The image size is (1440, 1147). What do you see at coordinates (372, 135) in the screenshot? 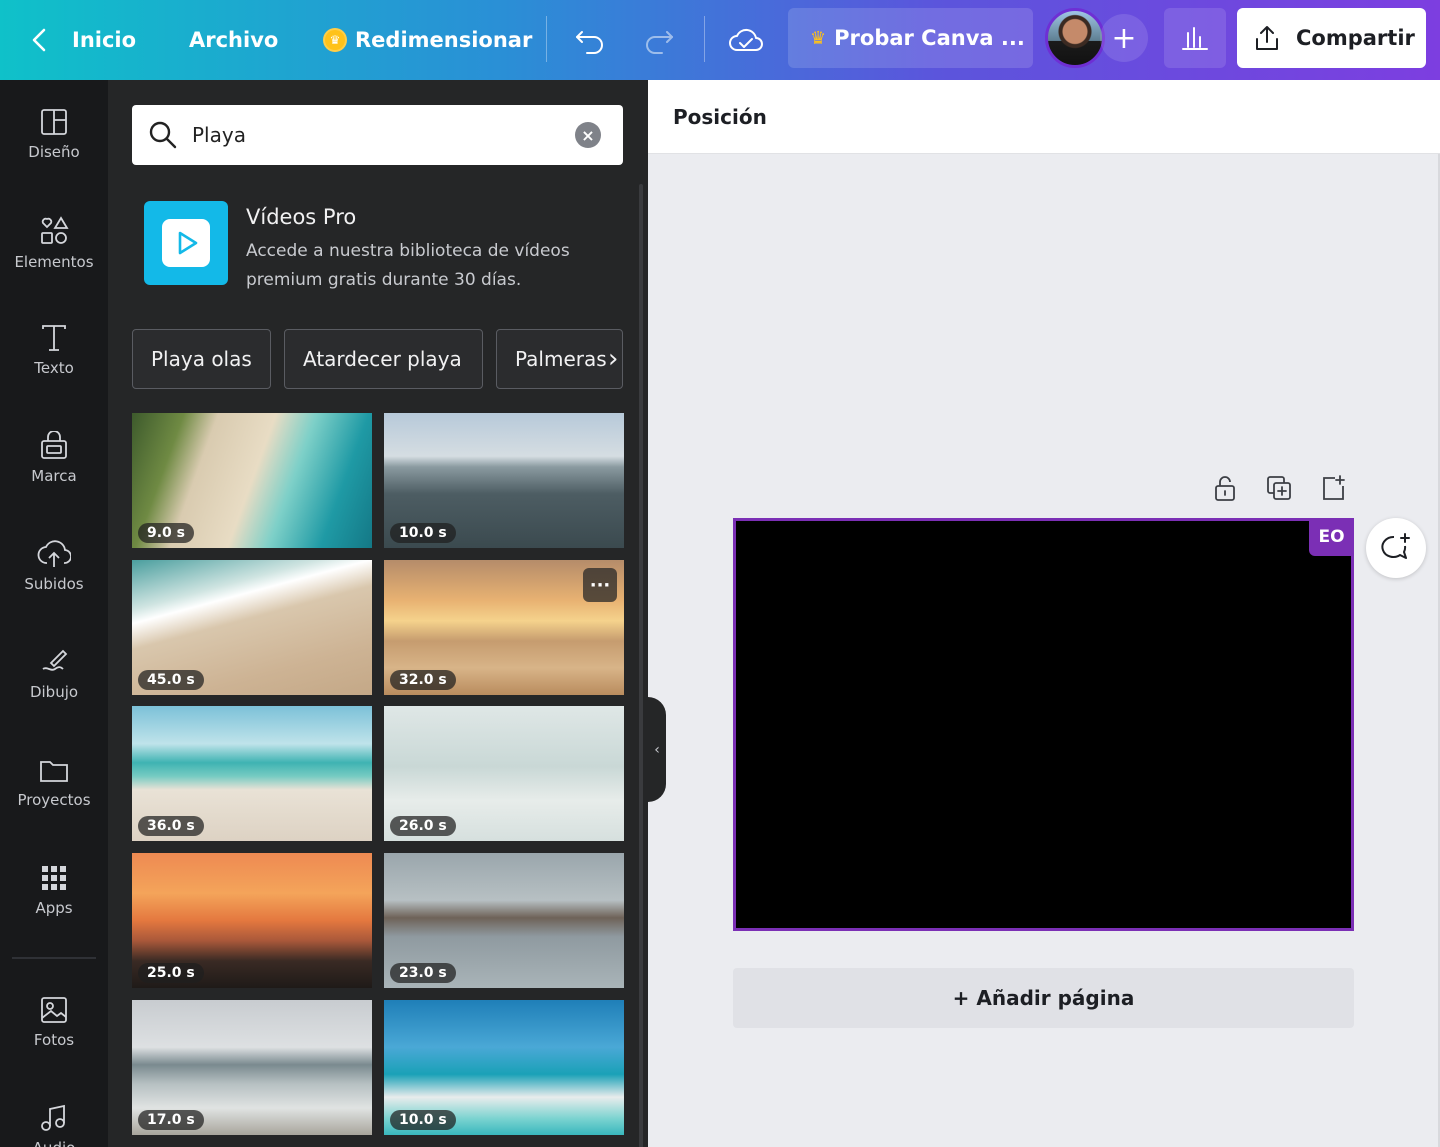
I see `search-input` at bounding box center [372, 135].